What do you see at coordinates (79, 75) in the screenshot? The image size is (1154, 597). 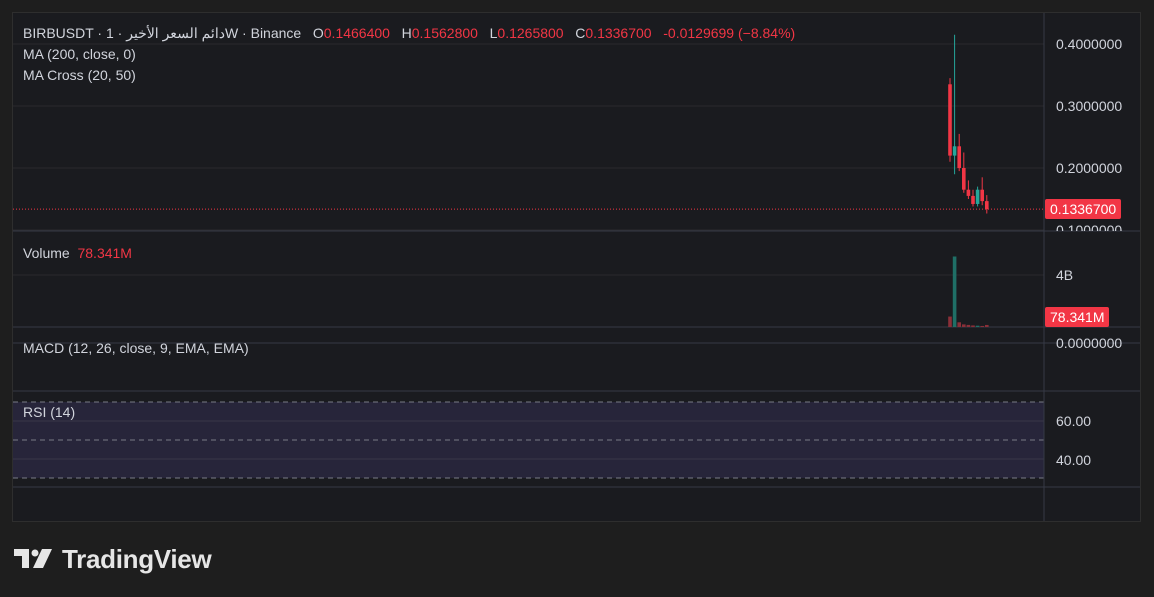 I see `ma-cross-indicator-label: MA Cross (20, 50)` at bounding box center [79, 75].